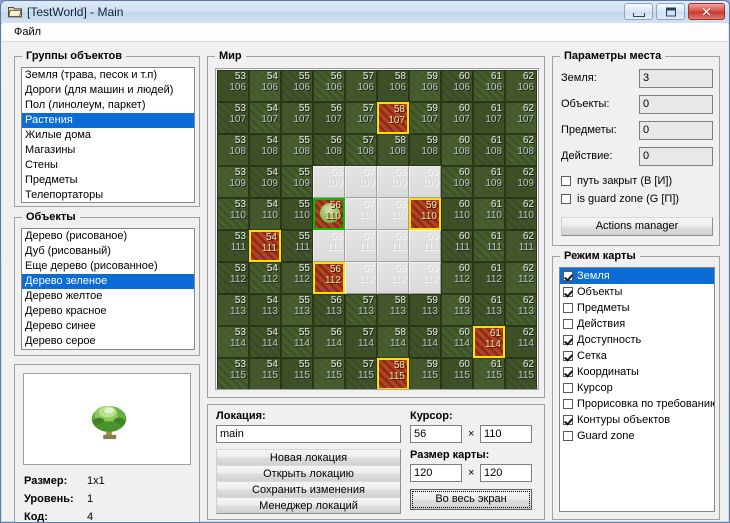  What do you see at coordinates (489, 214) in the screenshot?
I see `map-cell: 61 110` at bounding box center [489, 214].